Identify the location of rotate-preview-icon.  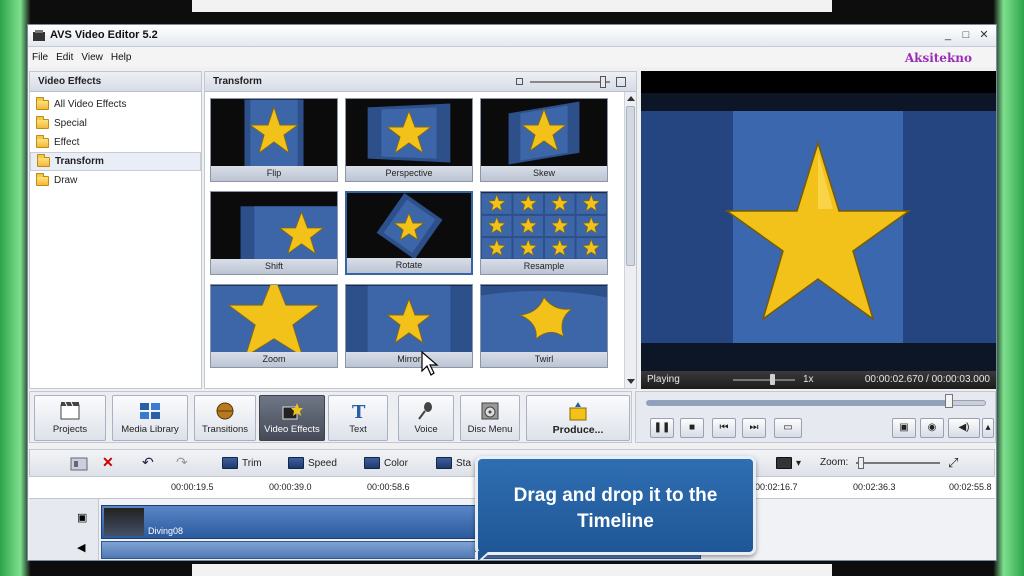
(409, 227).